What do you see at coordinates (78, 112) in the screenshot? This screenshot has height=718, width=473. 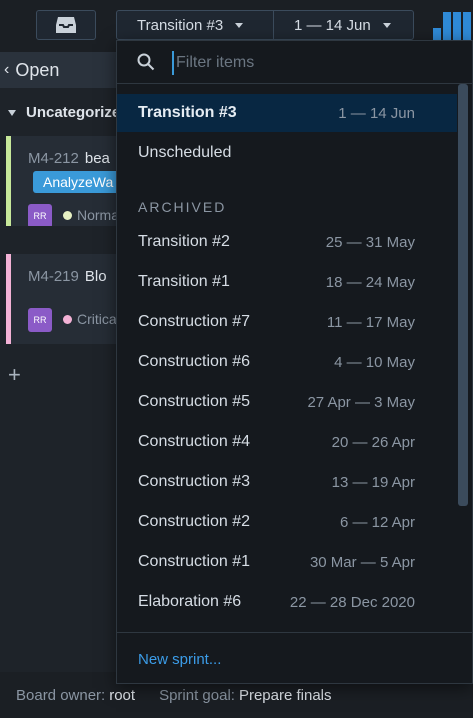 I see `group-title: Uncategorized` at bounding box center [78, 112].